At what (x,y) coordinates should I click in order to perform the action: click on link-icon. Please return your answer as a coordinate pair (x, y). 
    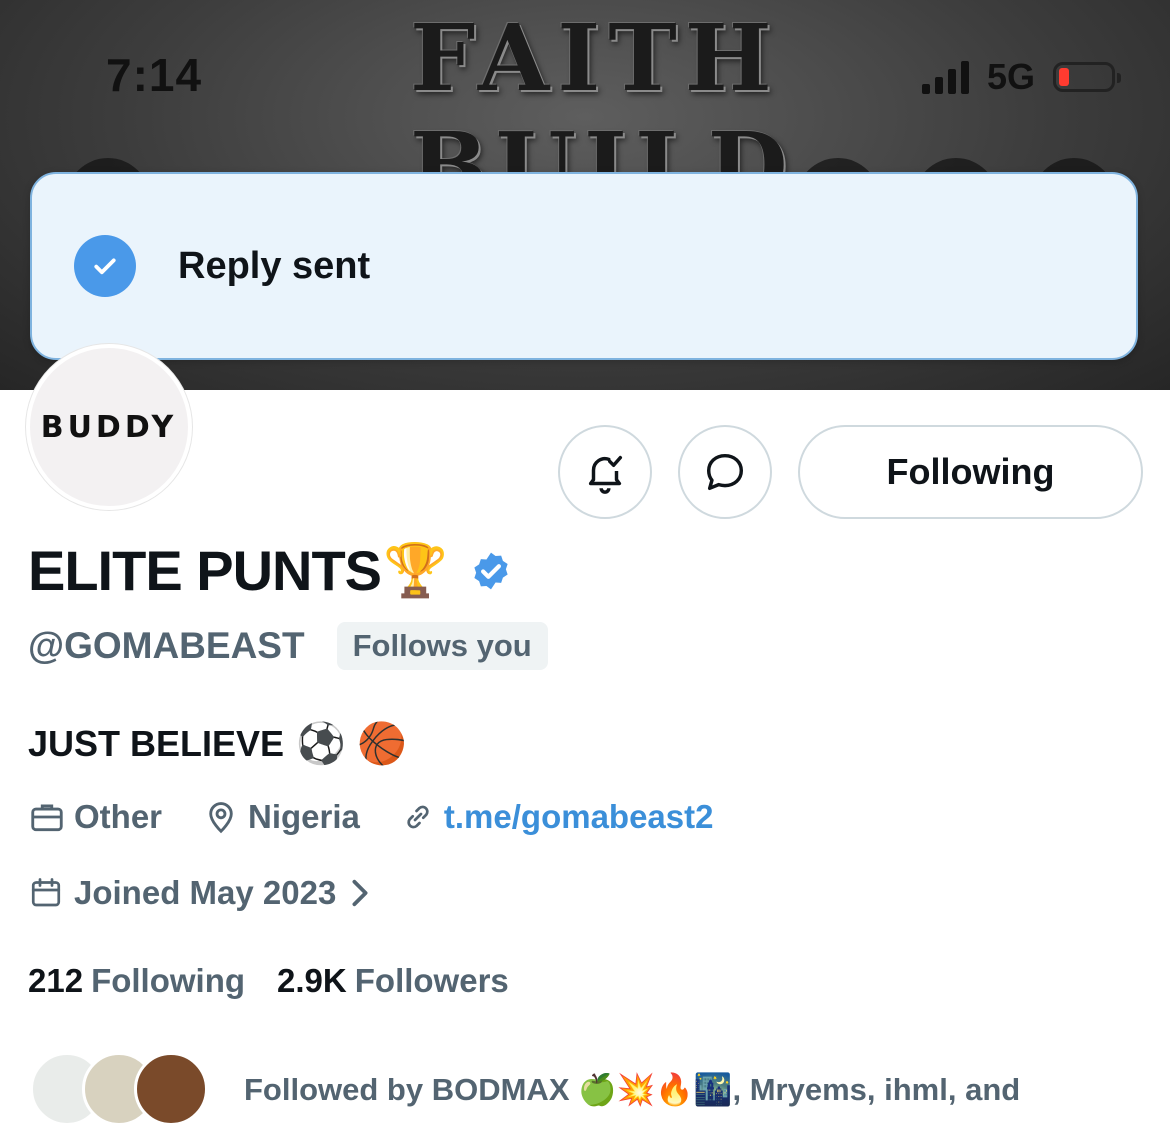
    Looking at the image, I should click on (418, 817).